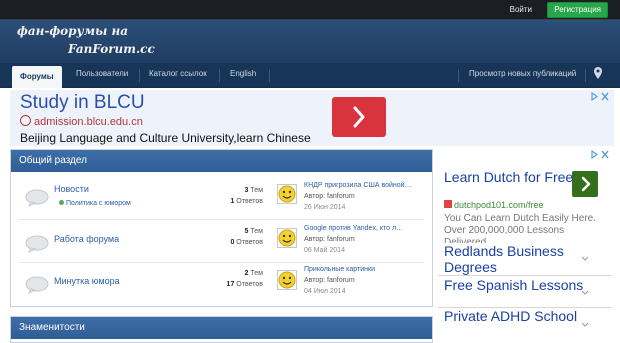  What do you see at coordinates (71, 189) in the screenshot?
I see `forum-title: Новости` at bounding box center [71, 189].